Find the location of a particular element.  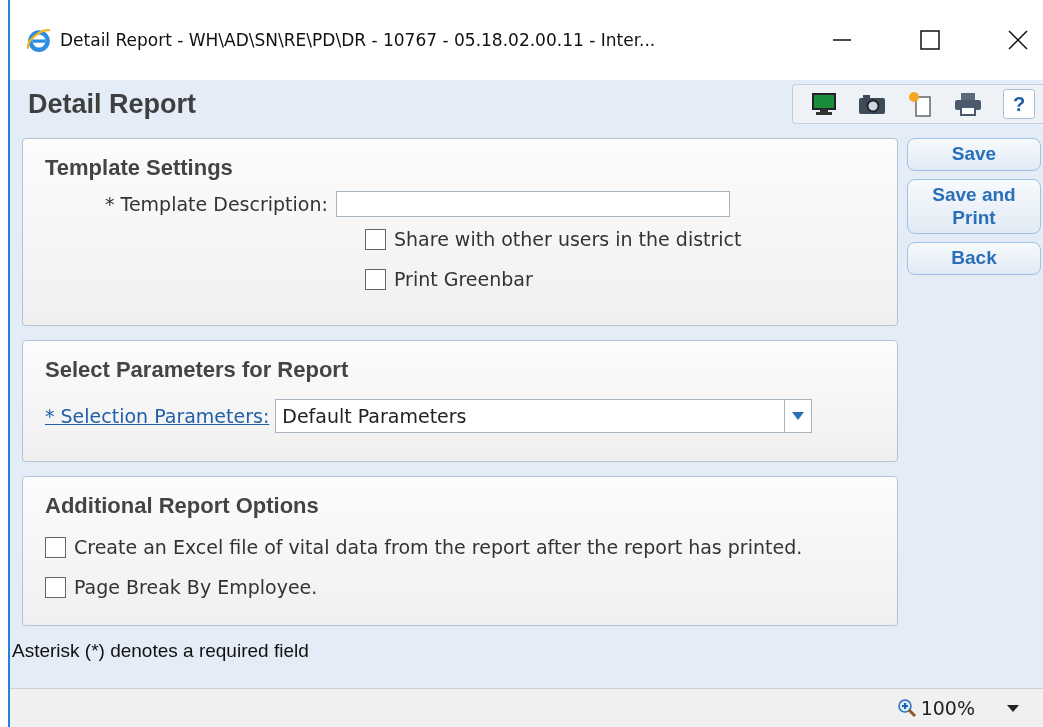

printer-icon is located at coordinates (968, 104).